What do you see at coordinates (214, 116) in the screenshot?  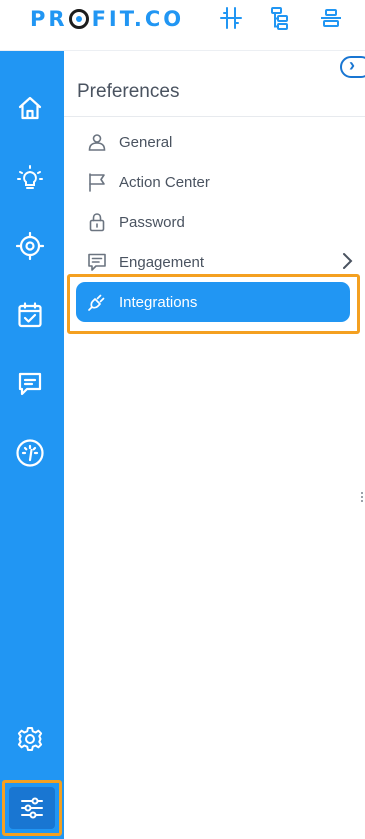 I see `divider` at bounding box center [214, 116].